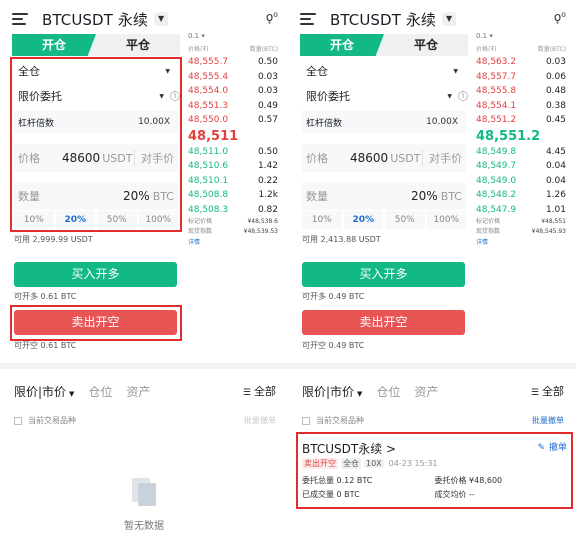 This screenshot has height=533, width=576. Describe the element at coordinates (233, 120) in the screenshot. I see `ask-row: 48,550.0 0.57` at that location.